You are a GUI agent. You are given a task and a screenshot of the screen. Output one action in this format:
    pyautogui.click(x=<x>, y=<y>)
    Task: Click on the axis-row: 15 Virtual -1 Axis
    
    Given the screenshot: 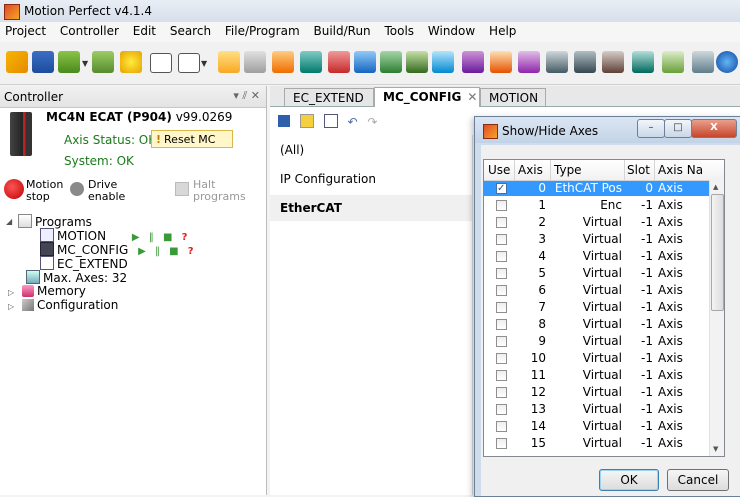 What is the action you would take?
    pyautogui.click(x=597, y=443)
    